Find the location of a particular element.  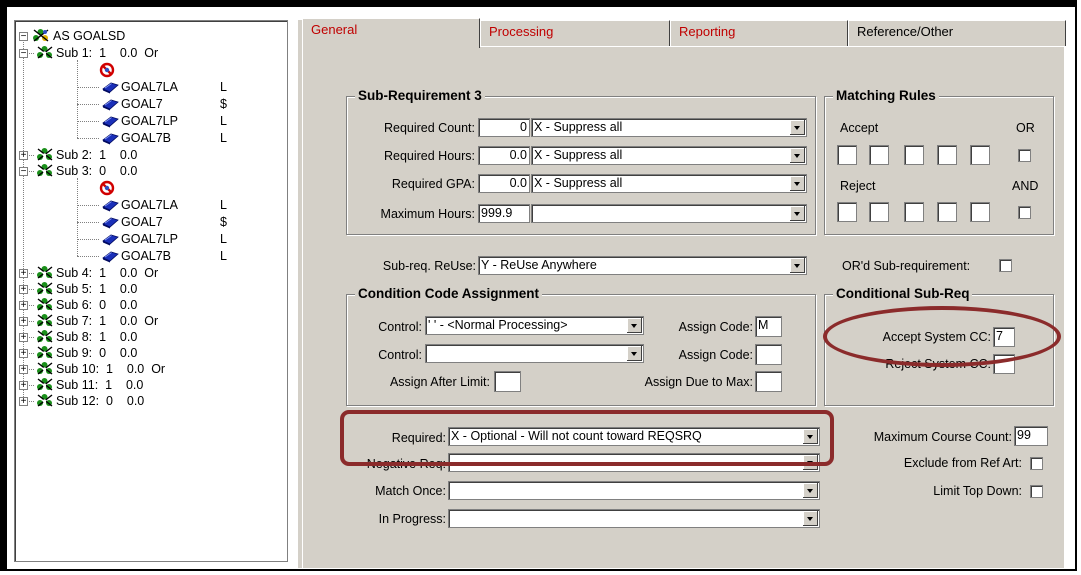

tree-sub-7-label: Sub 7: 1 0.0 Or is located at coordinates (107, 321).